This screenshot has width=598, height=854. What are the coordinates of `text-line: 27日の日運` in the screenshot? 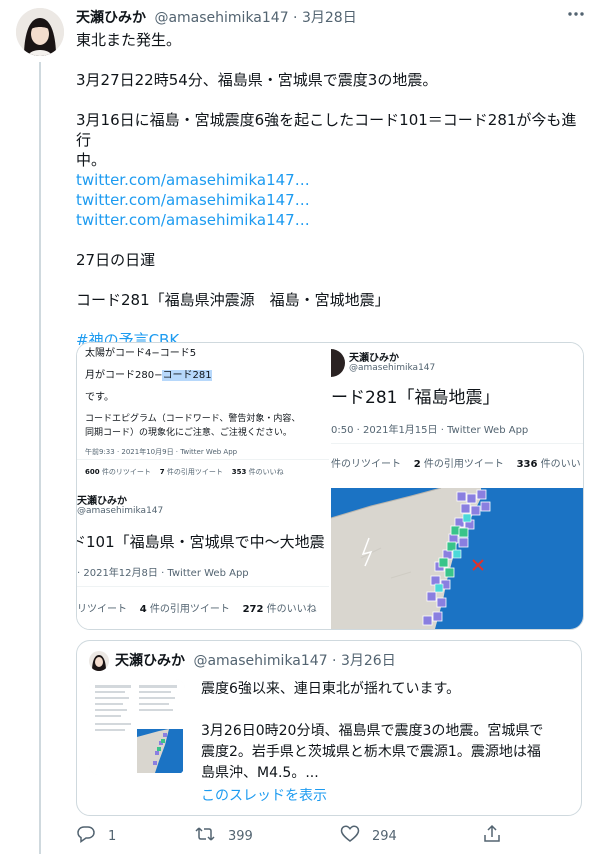 It's located at (116, 260).